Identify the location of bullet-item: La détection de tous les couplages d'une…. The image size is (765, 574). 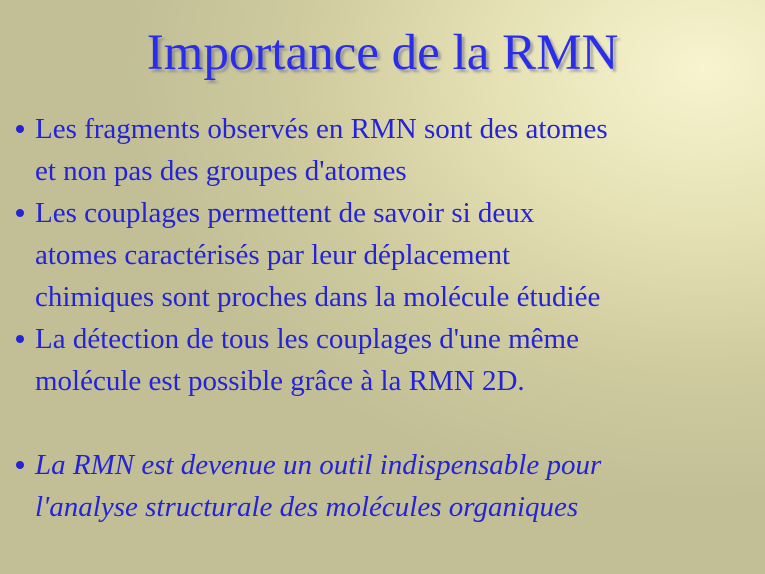
(382, 360).